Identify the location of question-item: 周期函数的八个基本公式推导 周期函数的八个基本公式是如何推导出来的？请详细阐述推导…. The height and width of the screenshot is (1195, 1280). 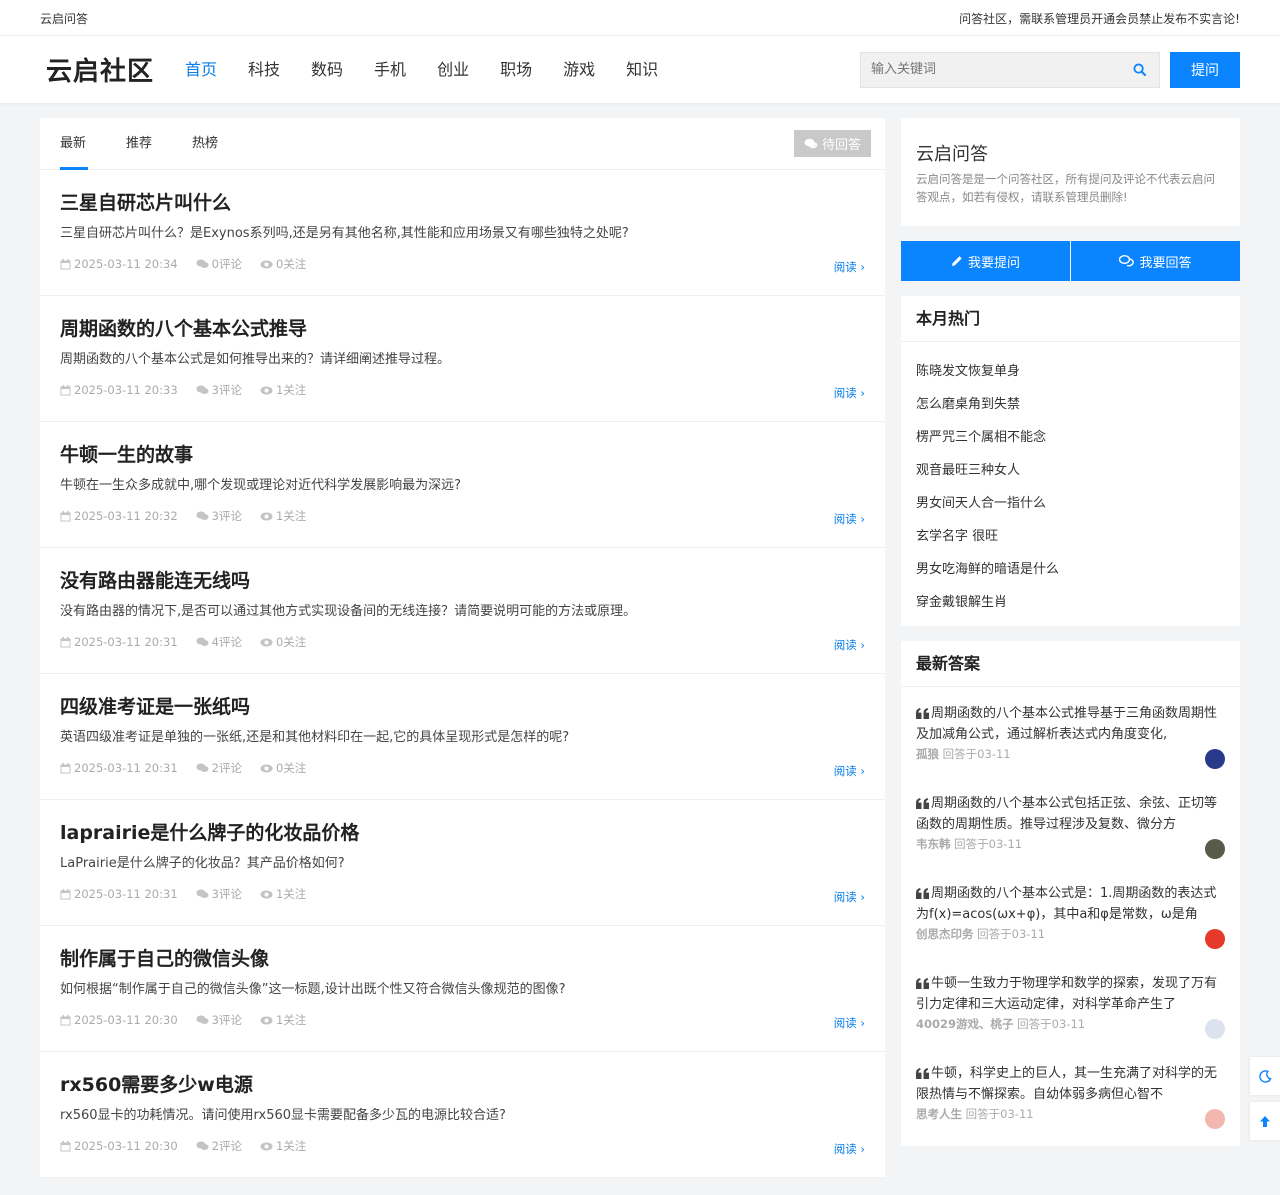
(462, 359).